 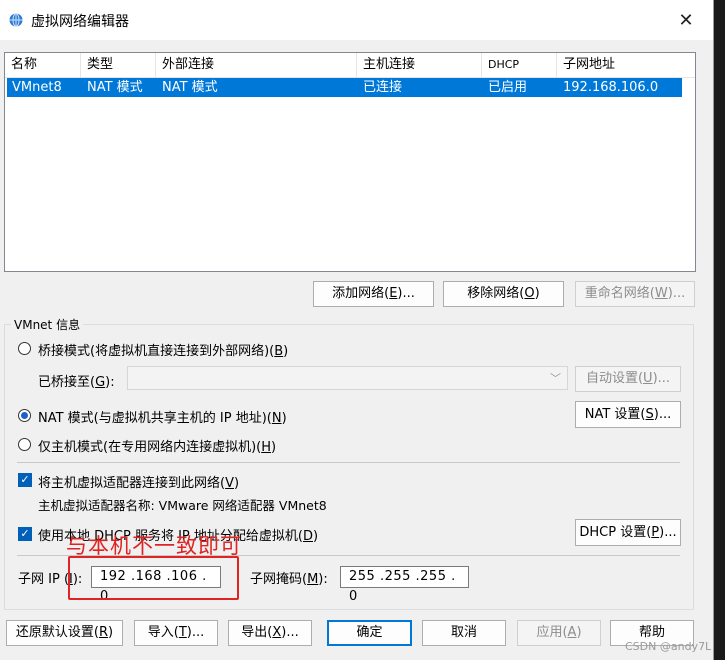 I want to click on restore-defaults-button: 还原默认设置(R), so click(x=64, y=633).